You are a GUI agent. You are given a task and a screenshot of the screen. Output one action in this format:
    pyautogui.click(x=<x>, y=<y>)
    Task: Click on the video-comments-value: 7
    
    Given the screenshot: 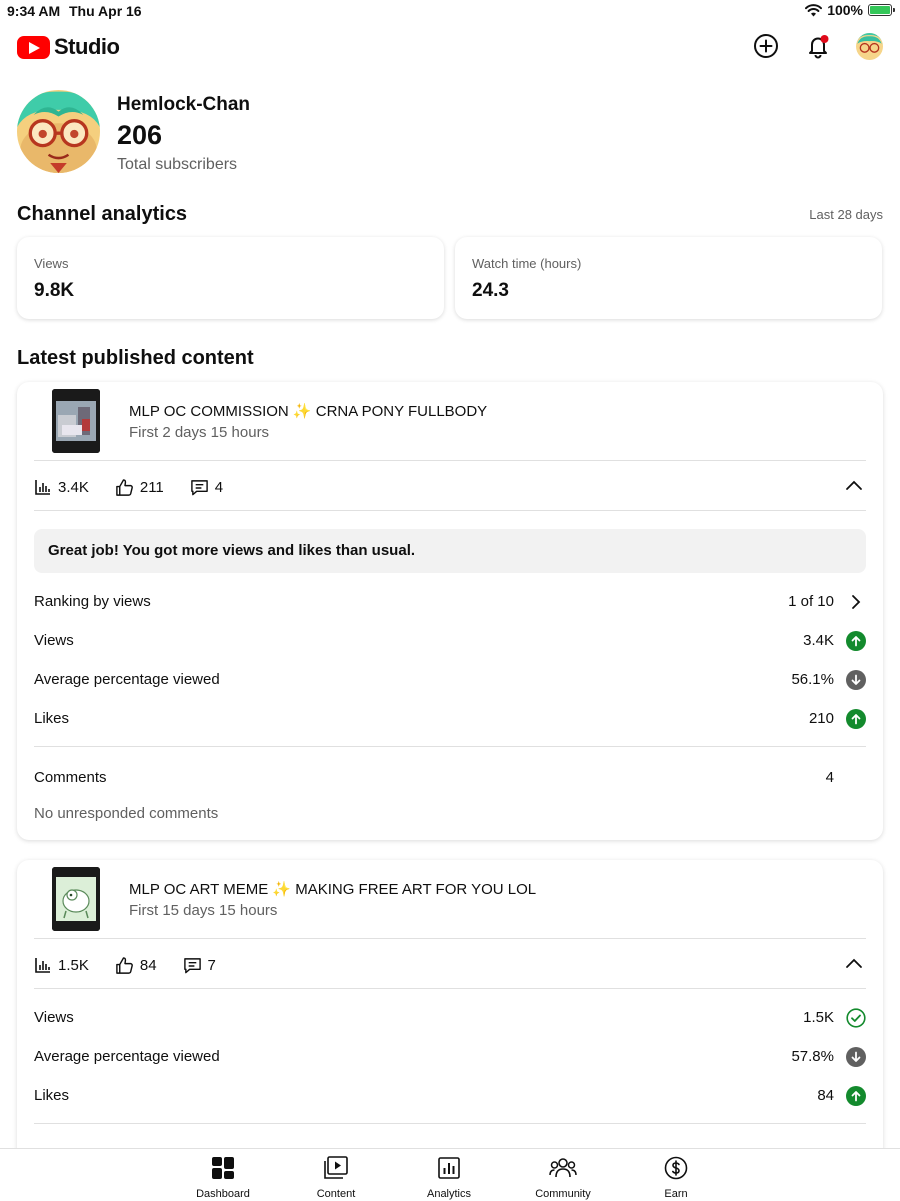 What is the action you would take?
    pyautogui.click(x=211, y=965)
    